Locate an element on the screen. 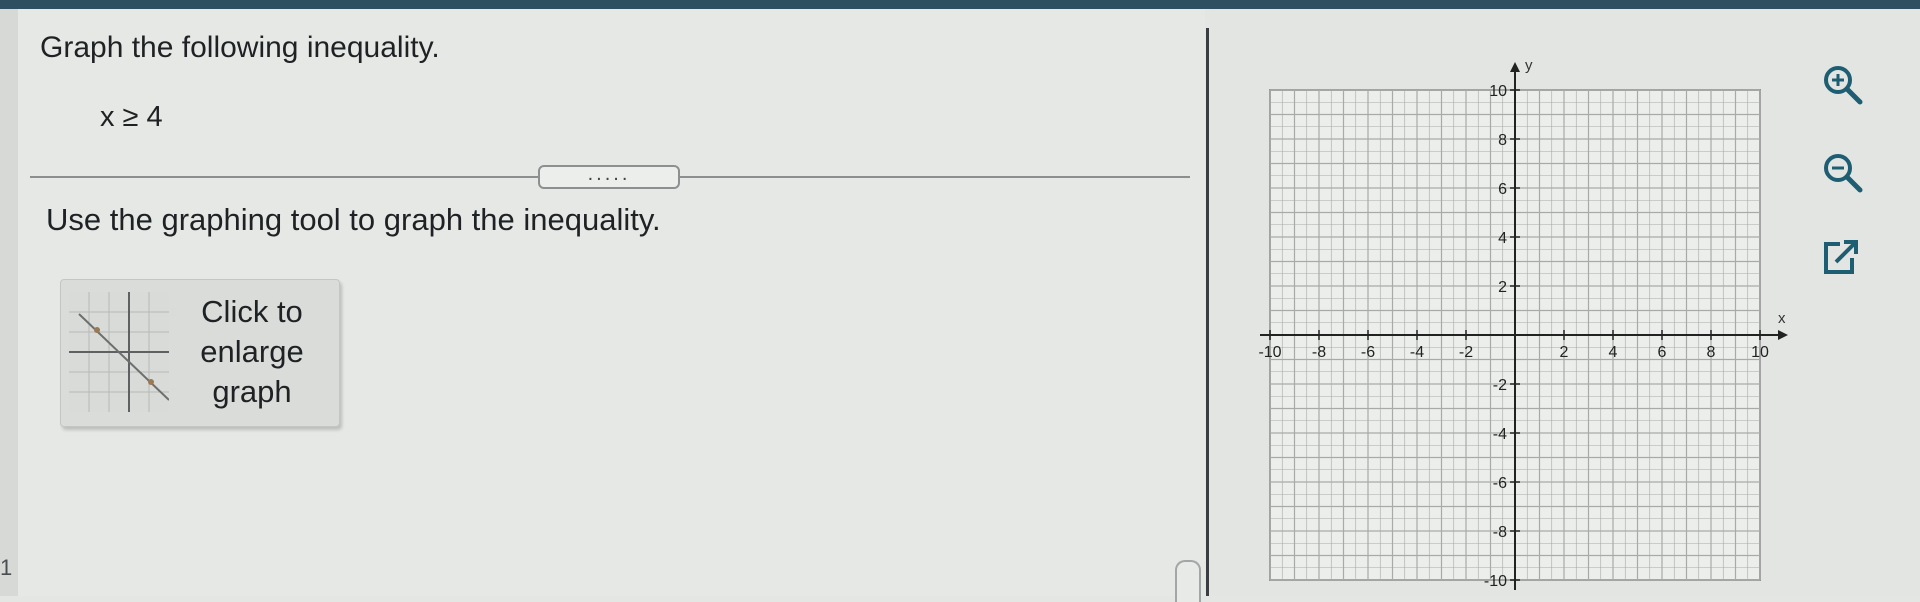 This screenshot has height=602, width=1920. enlarge-label-line3: graph is located at coordinates (252, 391).